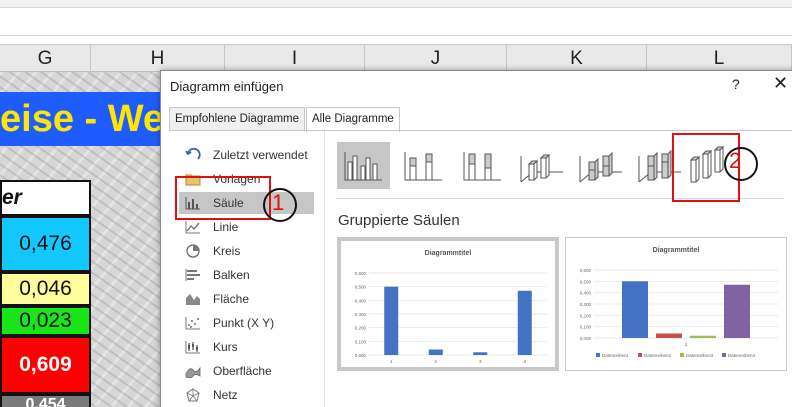 The width and height of the screenshot is (792, 407). I want to click on subtype-title: Gruppierte Säulen, so click(399, 220).